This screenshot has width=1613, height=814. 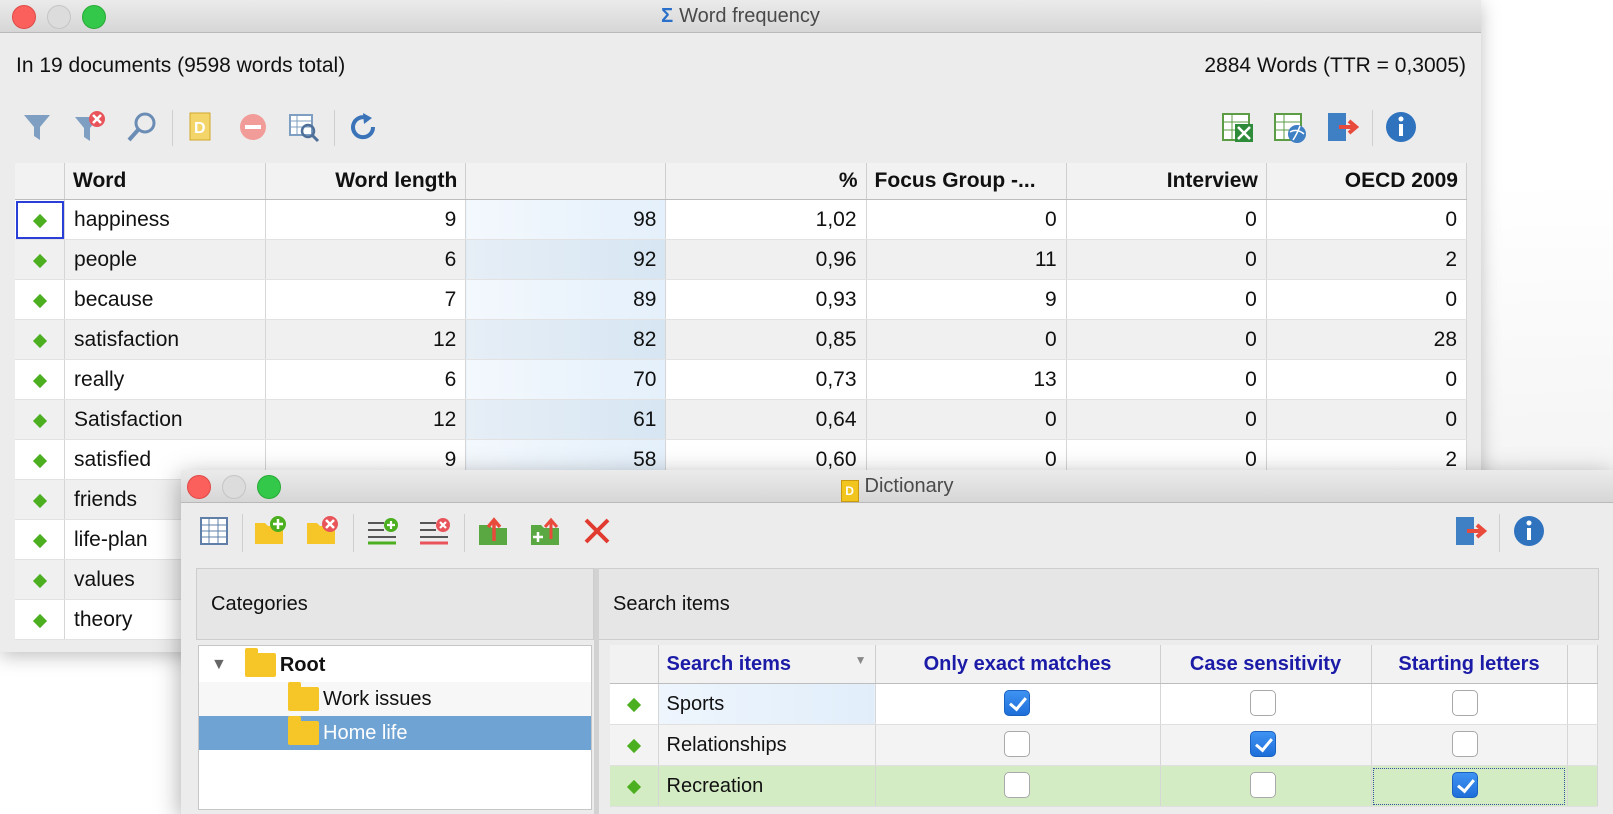 What do you see at coordinates (767, 786) in the screenshot?
I see `cell-search-item: Recreation` at bounding box center [767, 786].